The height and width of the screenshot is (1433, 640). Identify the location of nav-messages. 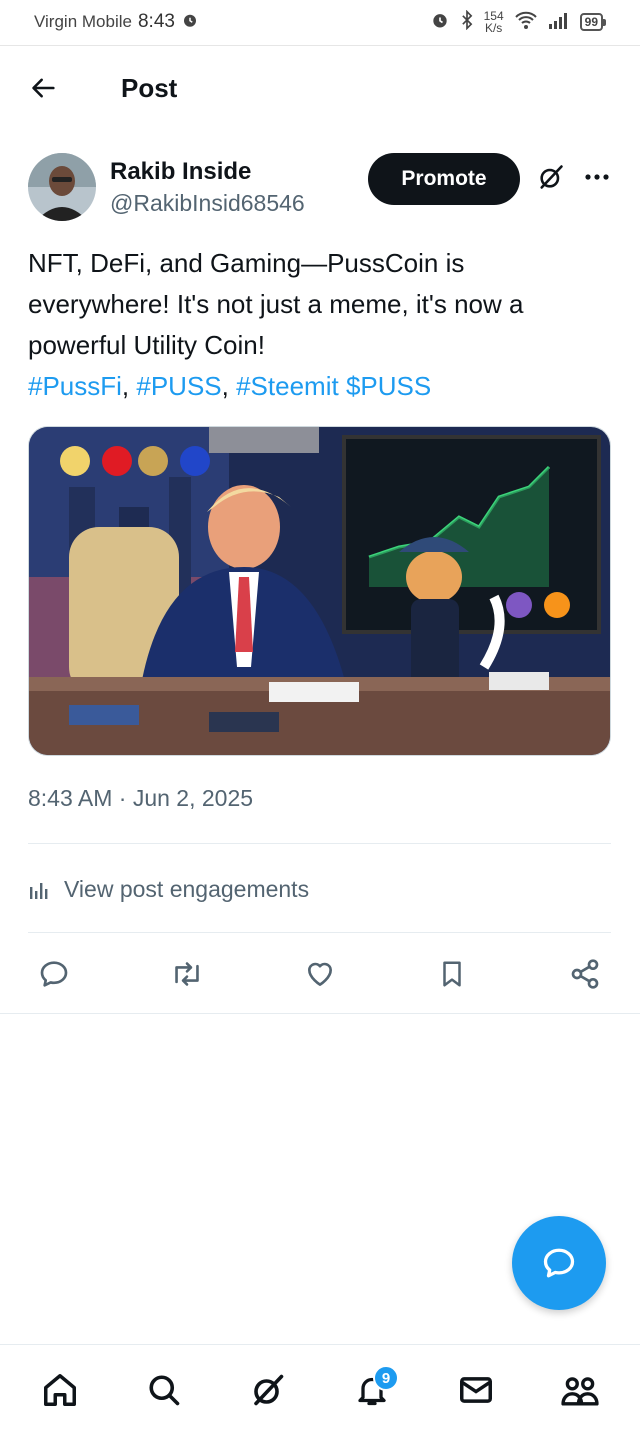
(476, 1390).